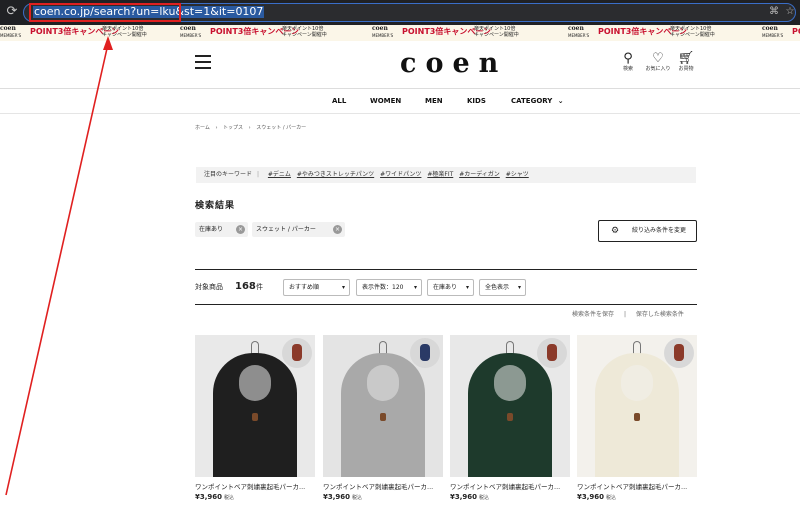  I want to click on search-button: ⚲ 検索, so click(628, 62).